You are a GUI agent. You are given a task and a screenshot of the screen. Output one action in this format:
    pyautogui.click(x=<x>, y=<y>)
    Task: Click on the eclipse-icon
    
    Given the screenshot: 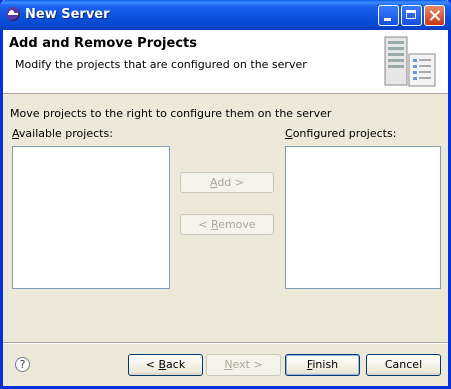 What is the action you would take?
    pyautogui.click(x=13, y=14)
    